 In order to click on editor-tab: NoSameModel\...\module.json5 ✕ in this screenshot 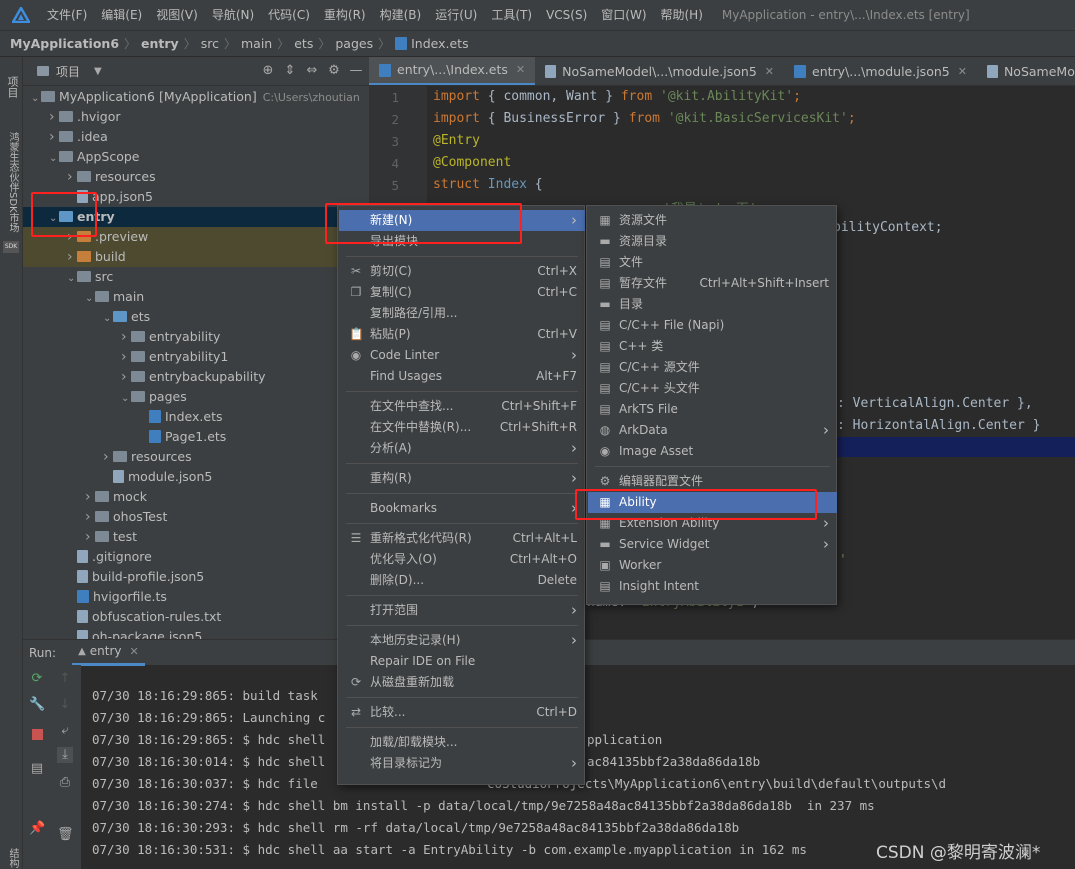, I will do `click(659, 71)`.